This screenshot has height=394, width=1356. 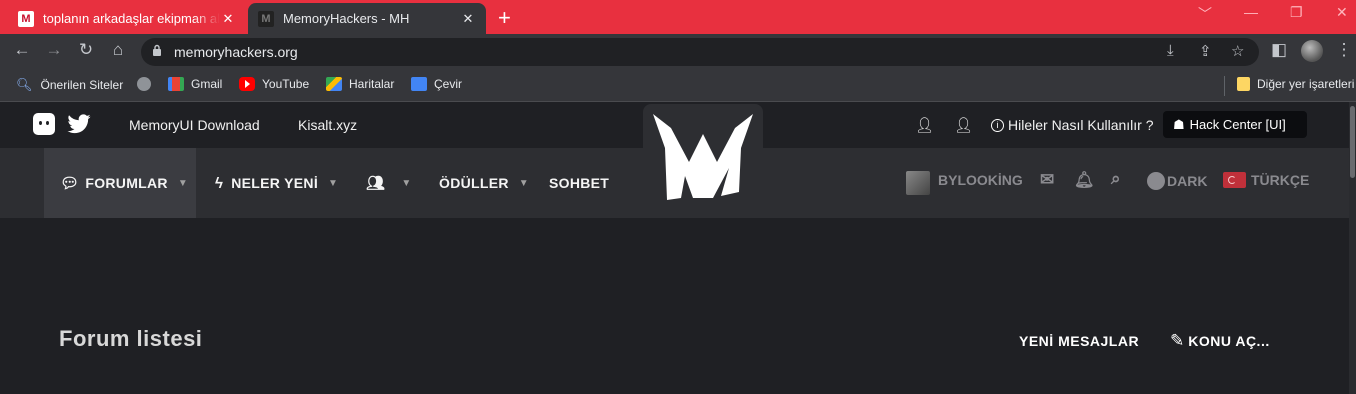 What do you see at coordinates (118, 50) in the screenshot?
I see `home-icon: ⌂` at bounding box center [118, 50].